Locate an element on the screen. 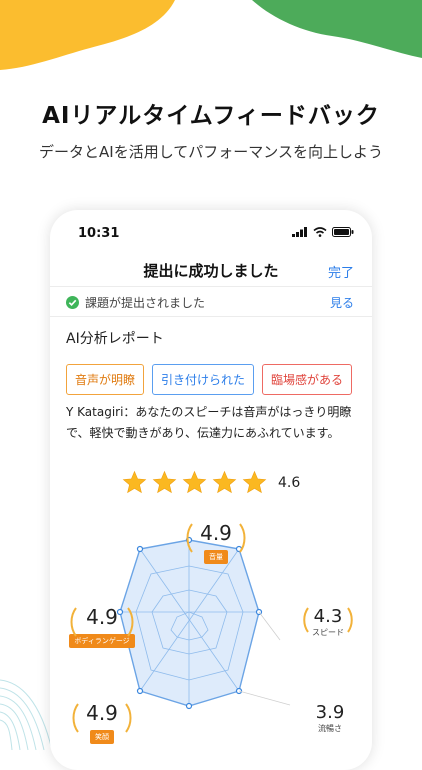 This screenshot has width=422, height=770. status-icons is located at coordinates (323, 232).